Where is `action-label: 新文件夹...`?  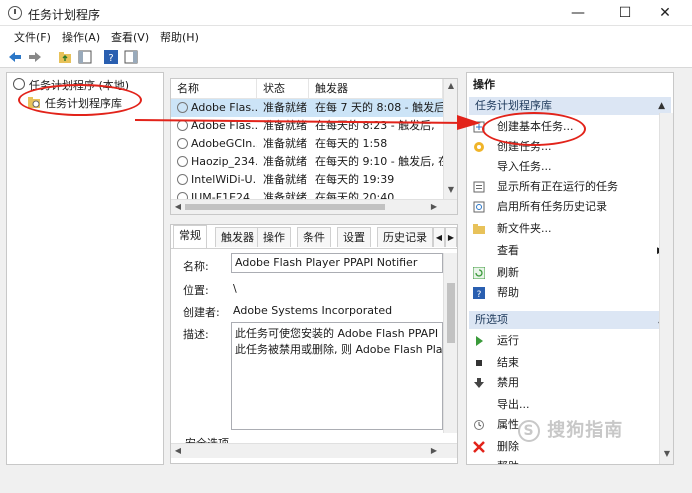
action-label: 新文件夹... is located at coordinates (524, 228).